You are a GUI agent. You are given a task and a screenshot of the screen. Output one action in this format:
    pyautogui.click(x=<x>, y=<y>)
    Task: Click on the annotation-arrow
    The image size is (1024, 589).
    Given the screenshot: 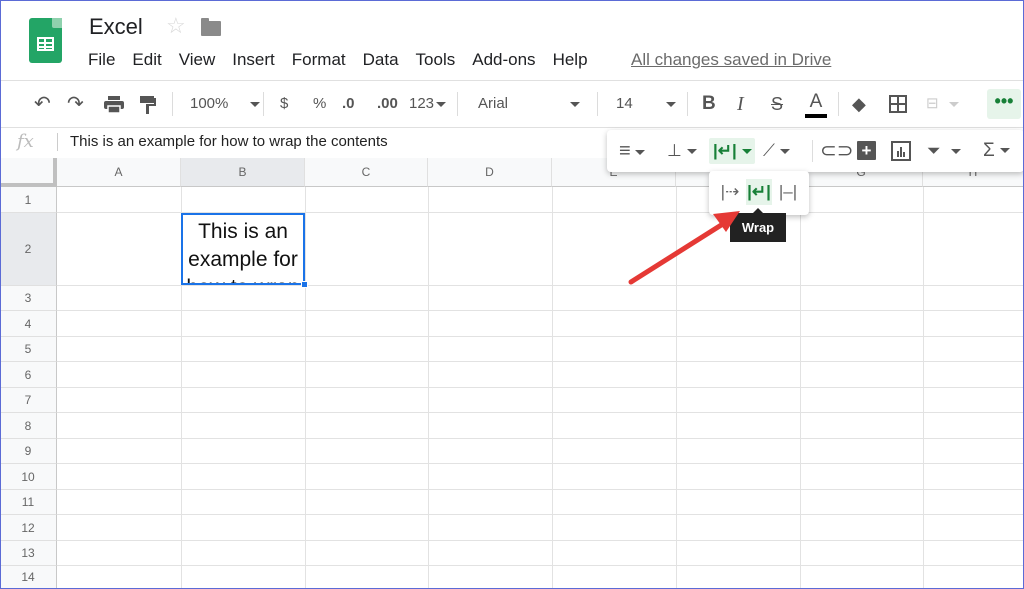 What is the action you would take?
    pyautogui.click(x=684, y=248)
    